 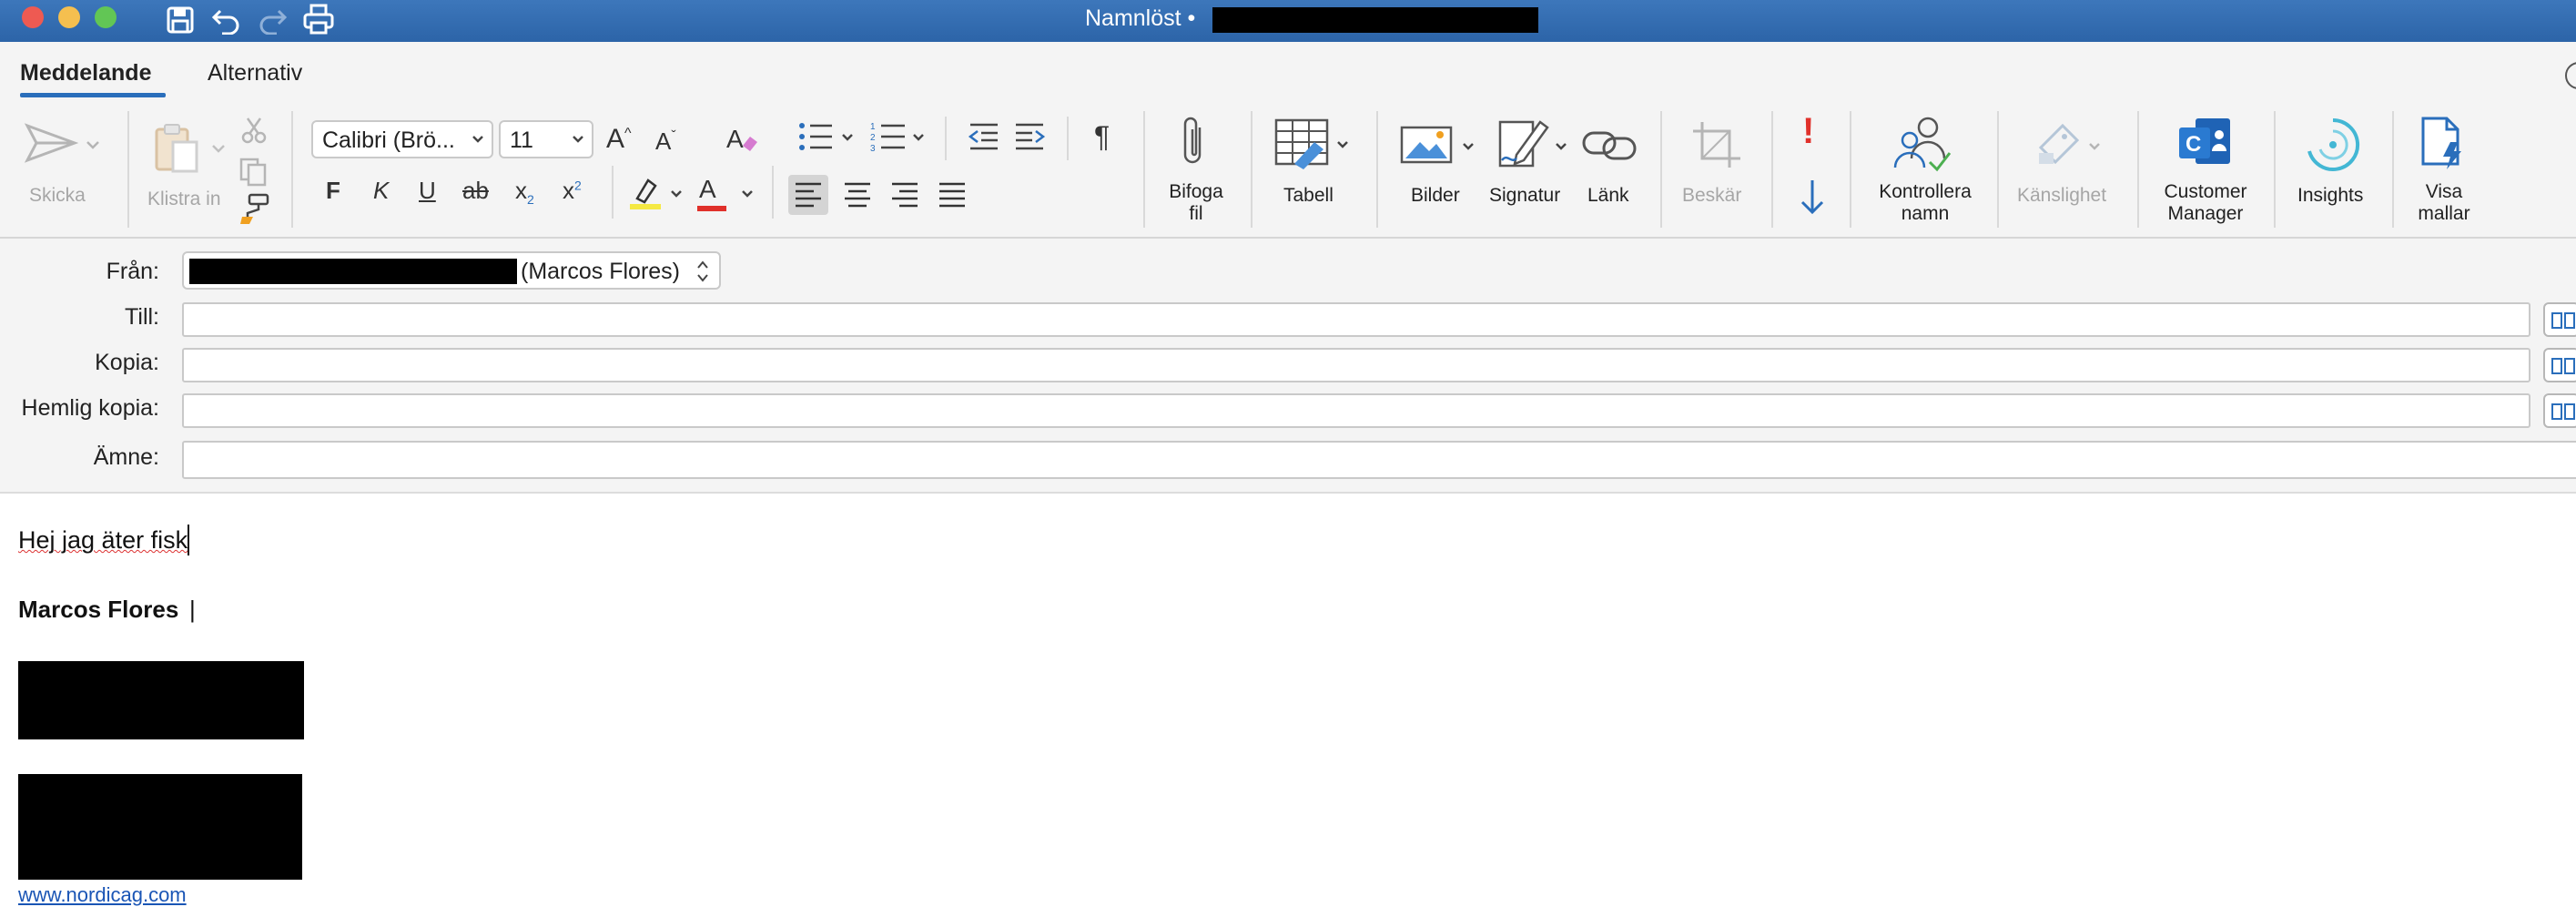 I want to click on numbered-list-icon: 1 2 3, so click(x=888, y=136).